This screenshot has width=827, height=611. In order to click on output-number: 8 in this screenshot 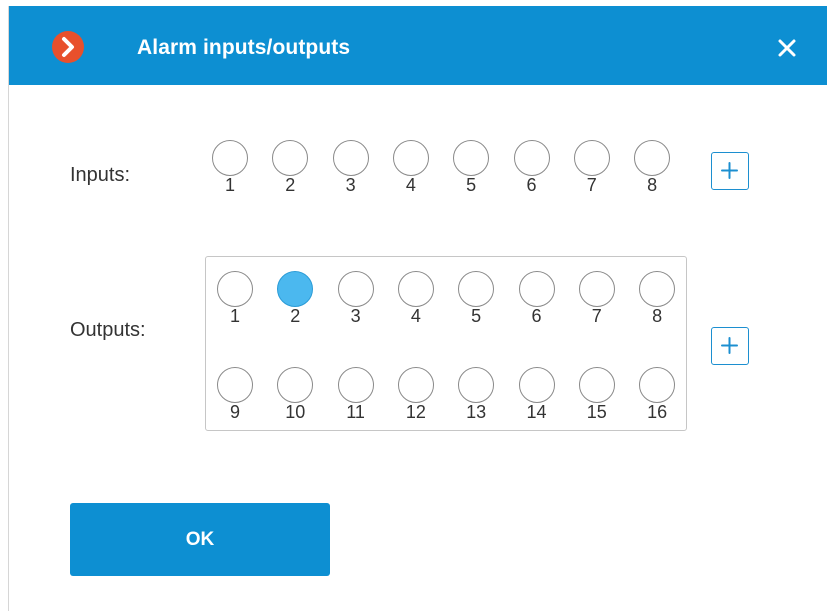, I will do `click(657, 316)`.